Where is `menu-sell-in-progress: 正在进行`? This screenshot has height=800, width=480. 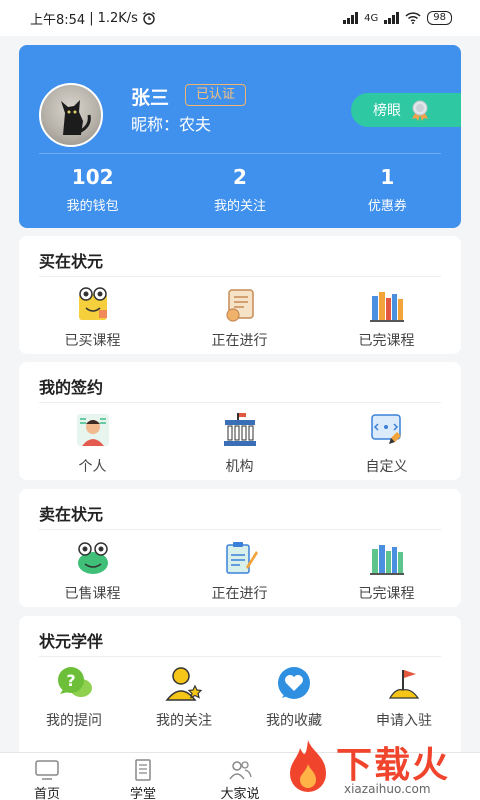 menu-sell-in-progress: 正在进行 is located at coordinates (239, 570).